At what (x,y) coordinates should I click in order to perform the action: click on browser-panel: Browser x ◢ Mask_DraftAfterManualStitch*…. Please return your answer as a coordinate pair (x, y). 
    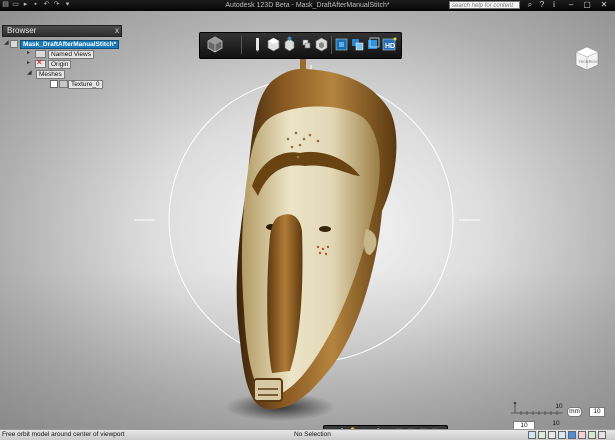
    Looking at the image, I should click on (62, 61).